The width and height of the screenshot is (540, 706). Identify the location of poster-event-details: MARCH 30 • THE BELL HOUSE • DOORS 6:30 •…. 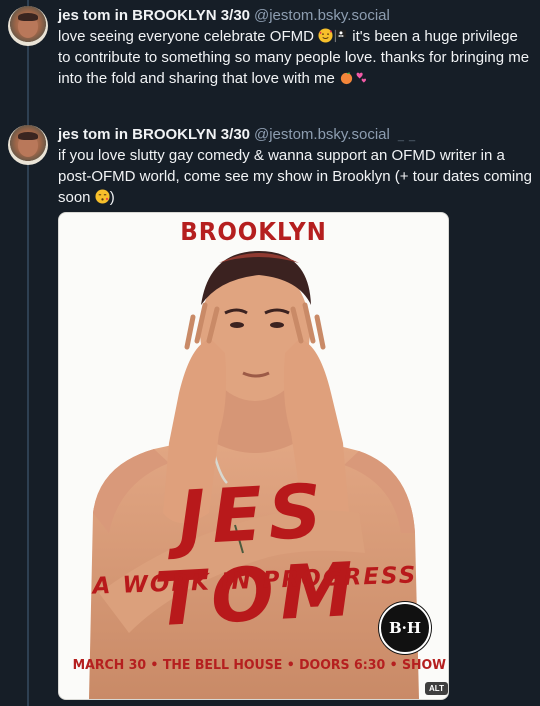
(260, 665).